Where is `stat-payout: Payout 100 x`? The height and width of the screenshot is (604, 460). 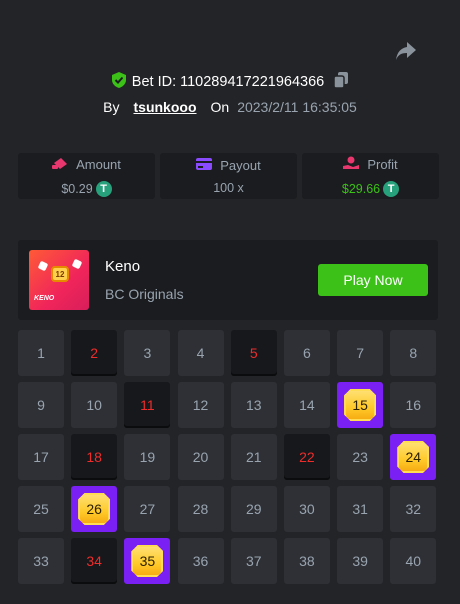
stat-payout: Payout 100 x is located at coordinates (228, 176).